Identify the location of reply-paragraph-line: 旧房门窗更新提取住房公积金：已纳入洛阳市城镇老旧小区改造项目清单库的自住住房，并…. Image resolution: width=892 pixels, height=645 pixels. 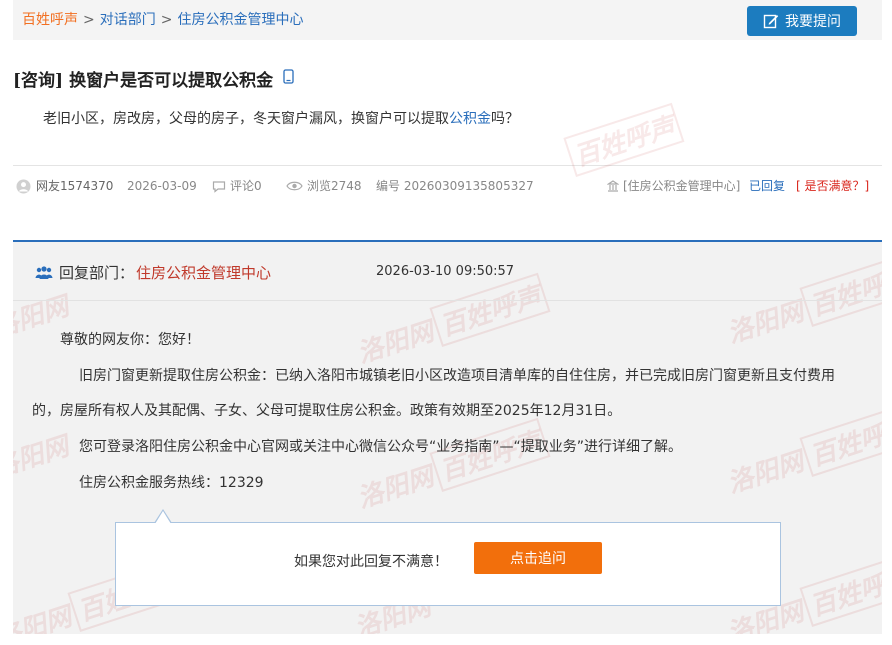
(457, 376).